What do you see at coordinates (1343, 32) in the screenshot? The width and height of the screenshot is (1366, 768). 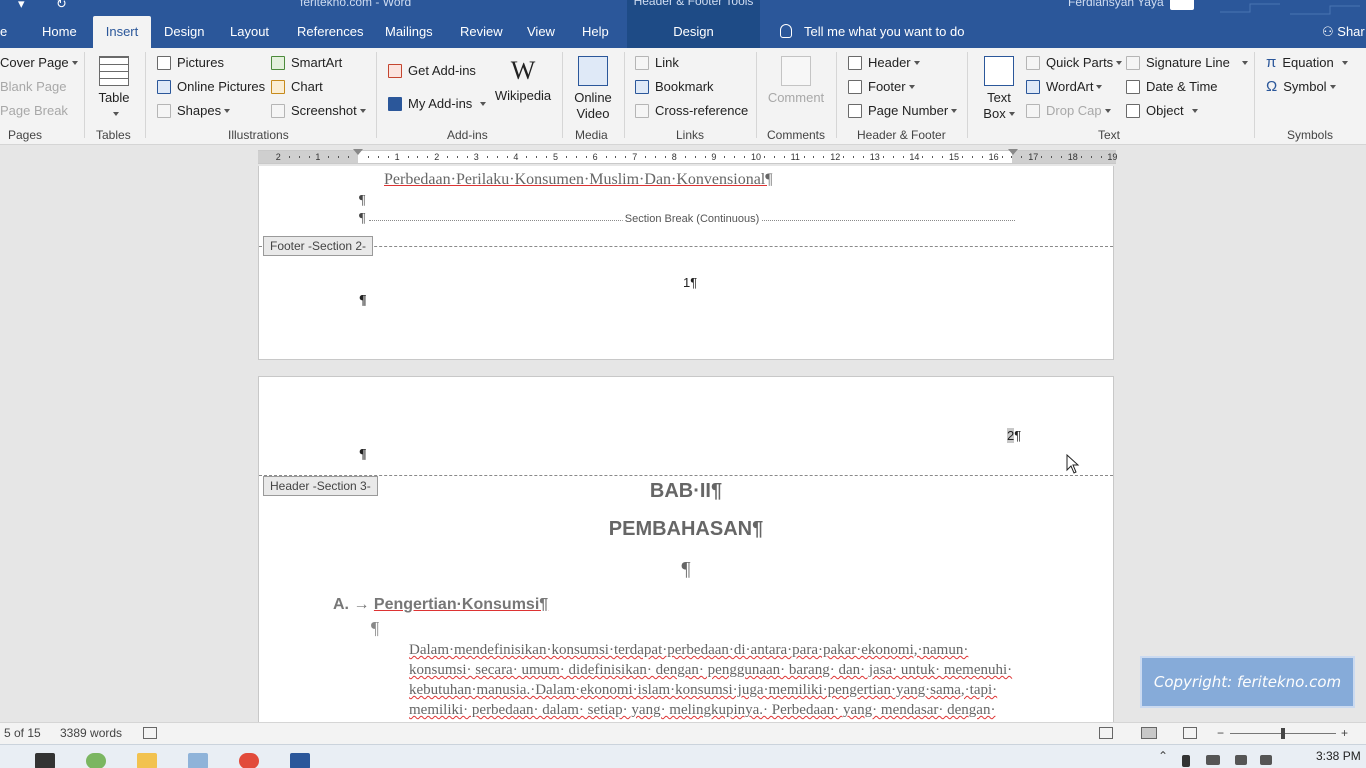 I see `share-button: ⚇ Shar` at bounding box center [1343, 32].